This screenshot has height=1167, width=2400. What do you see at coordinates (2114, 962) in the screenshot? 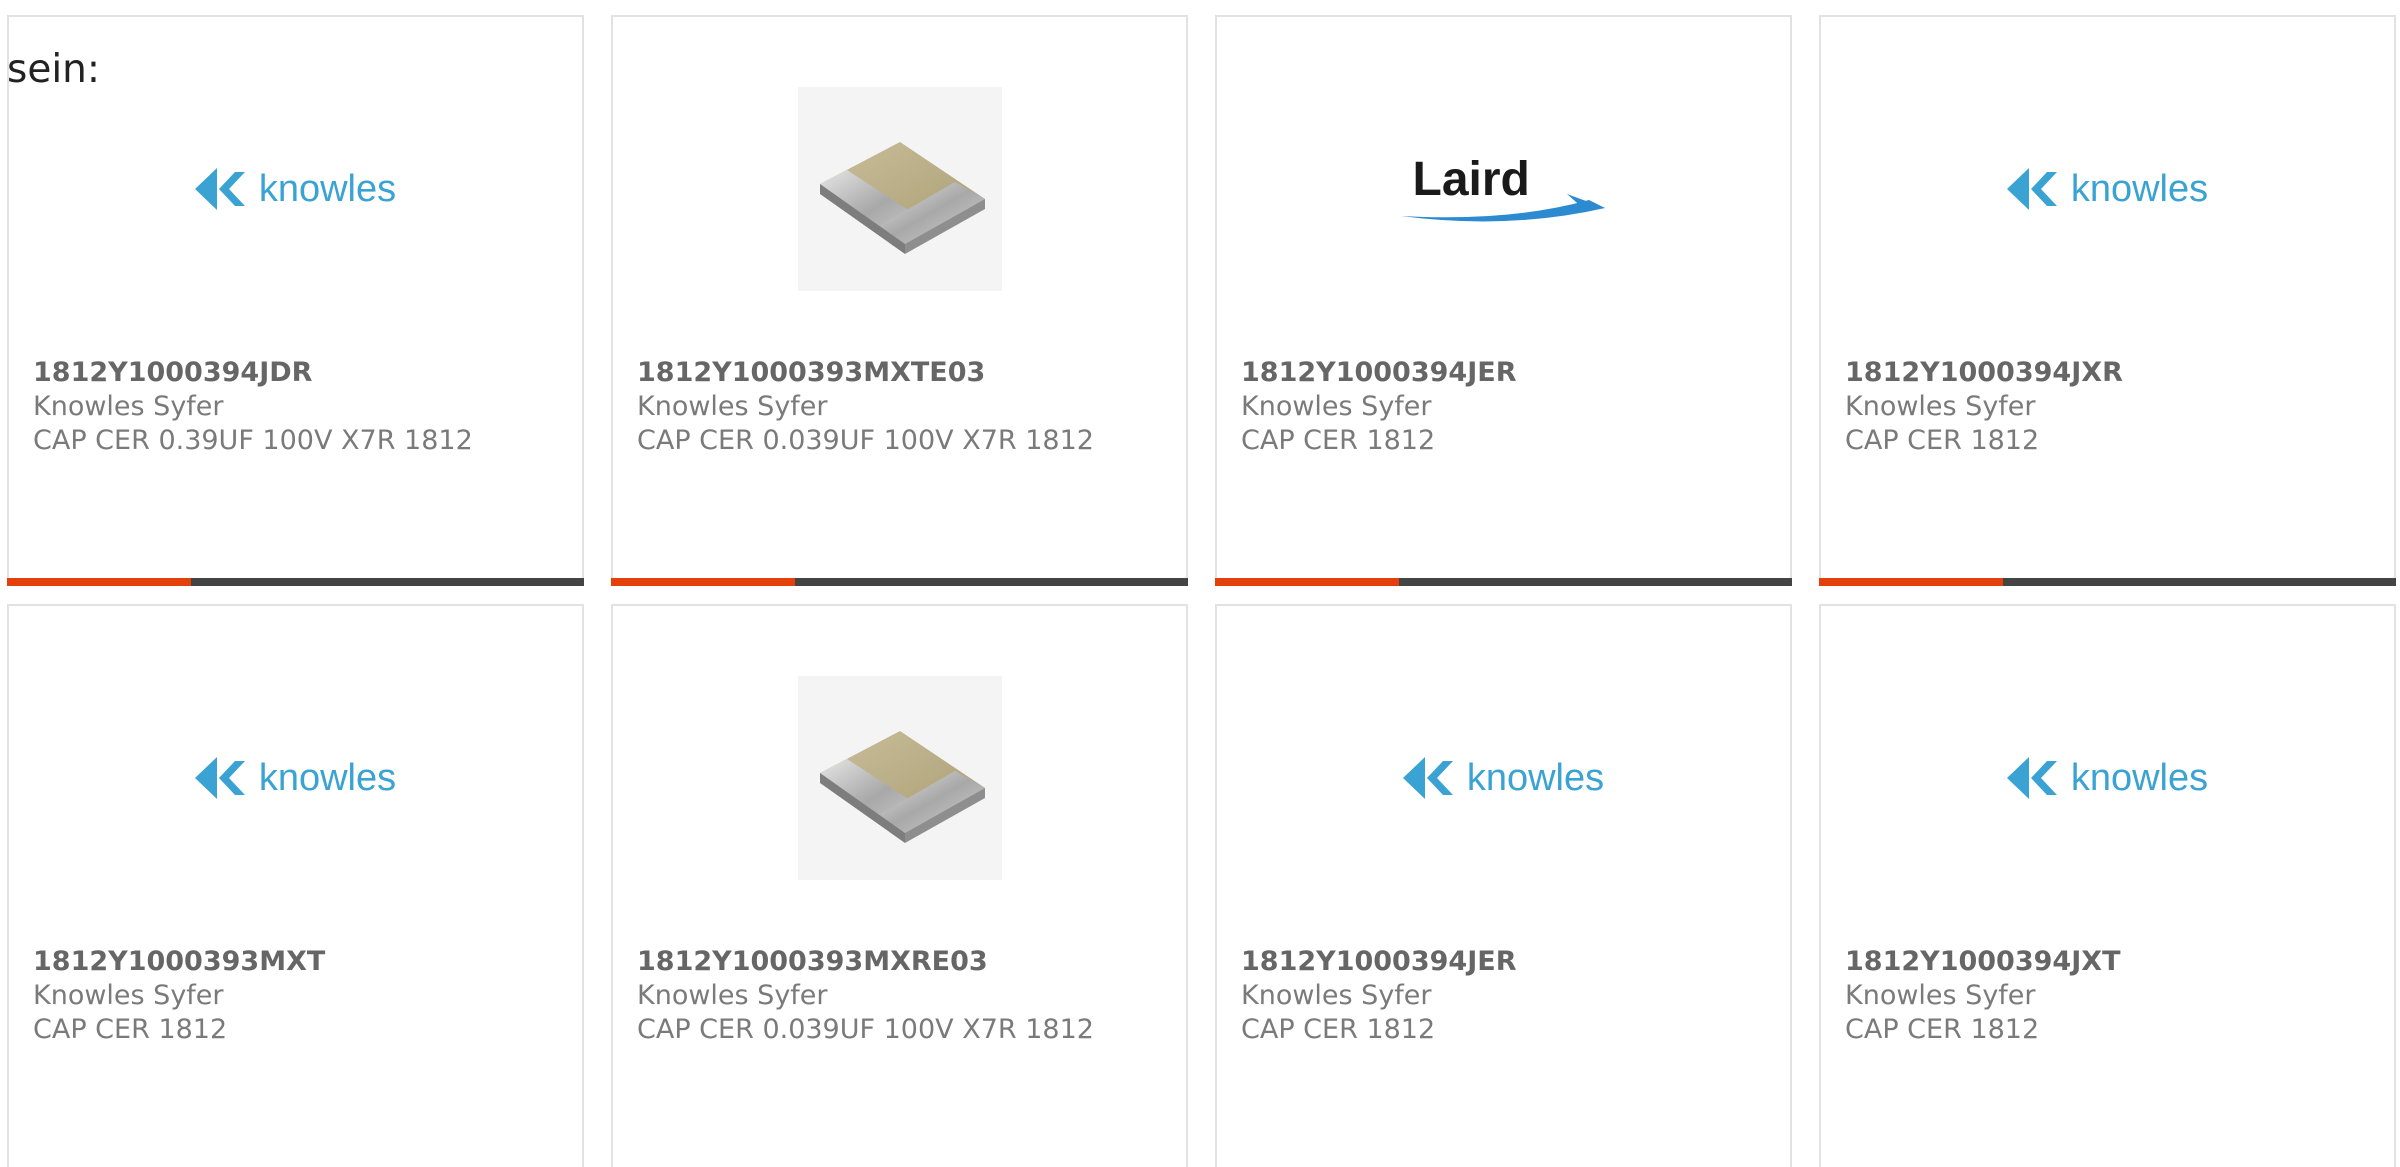
I see `part-number: 1812Y1000394JXT` at bounding box center [2114, 962].